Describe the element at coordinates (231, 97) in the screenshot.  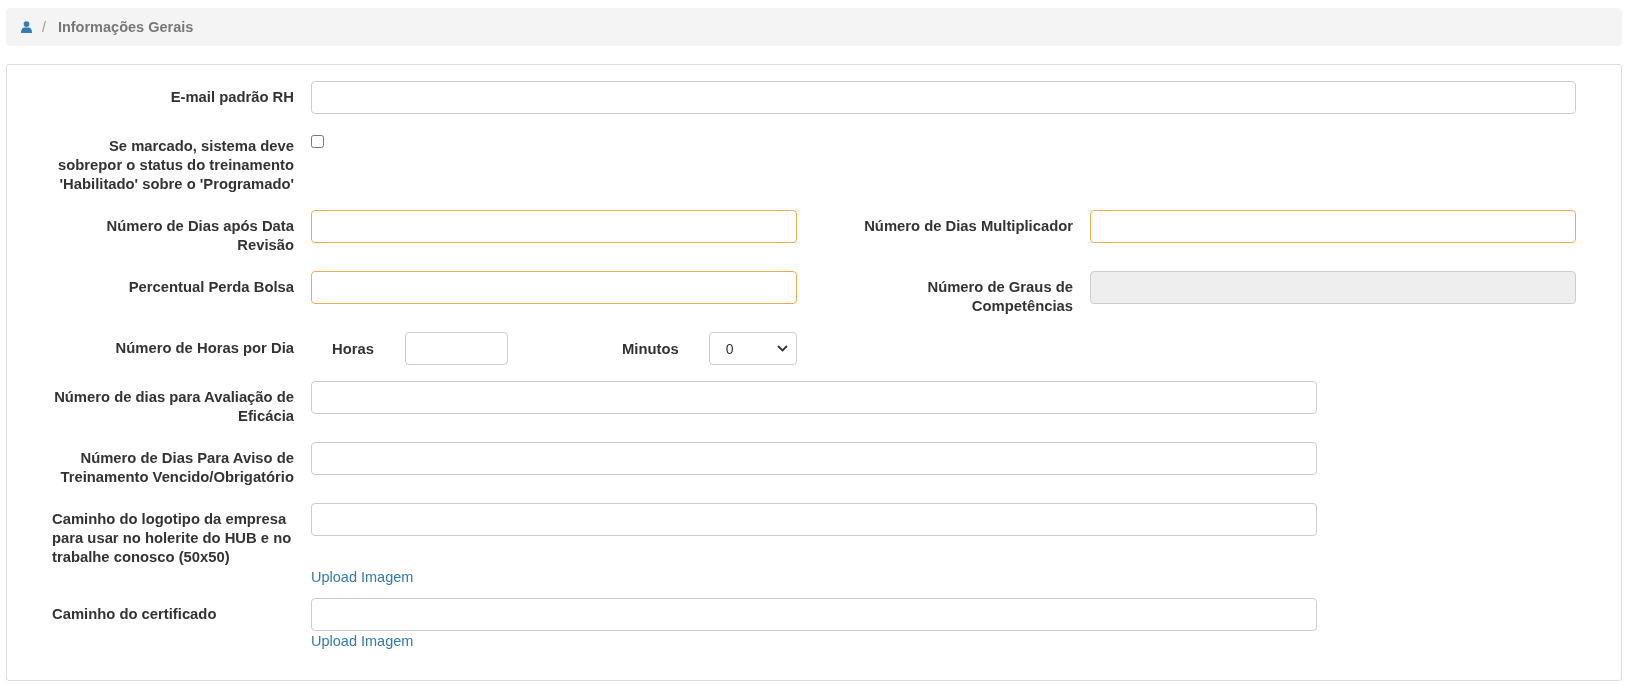
I see `field-label: E-mail padrão RH` at that location.